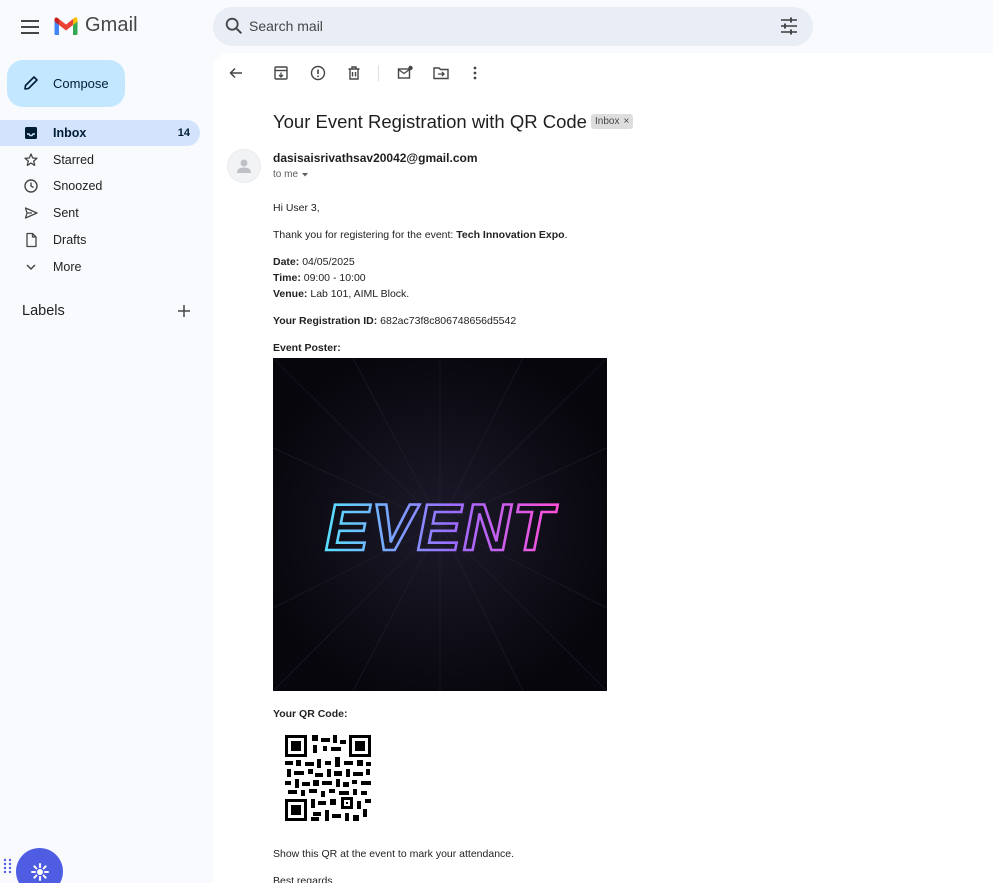  I want to click on recipient-details: to me, so click(291, 174).